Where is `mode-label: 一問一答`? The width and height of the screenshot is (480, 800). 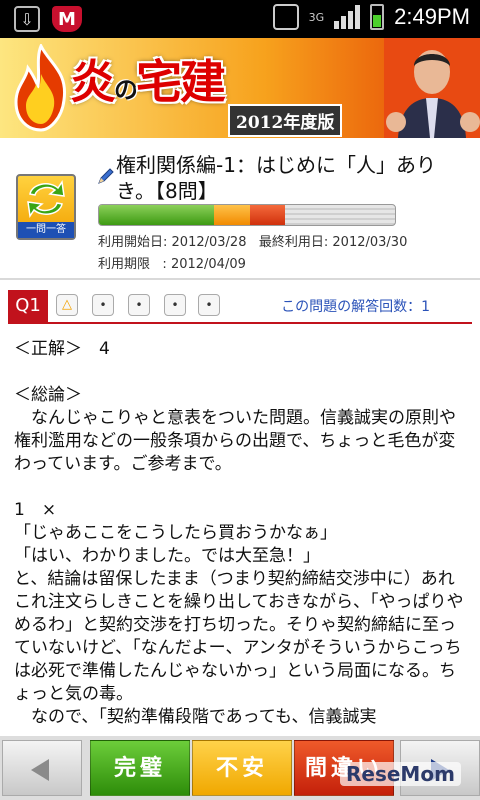 mode-label: 一問一答 is located at coordinates (46, 230).